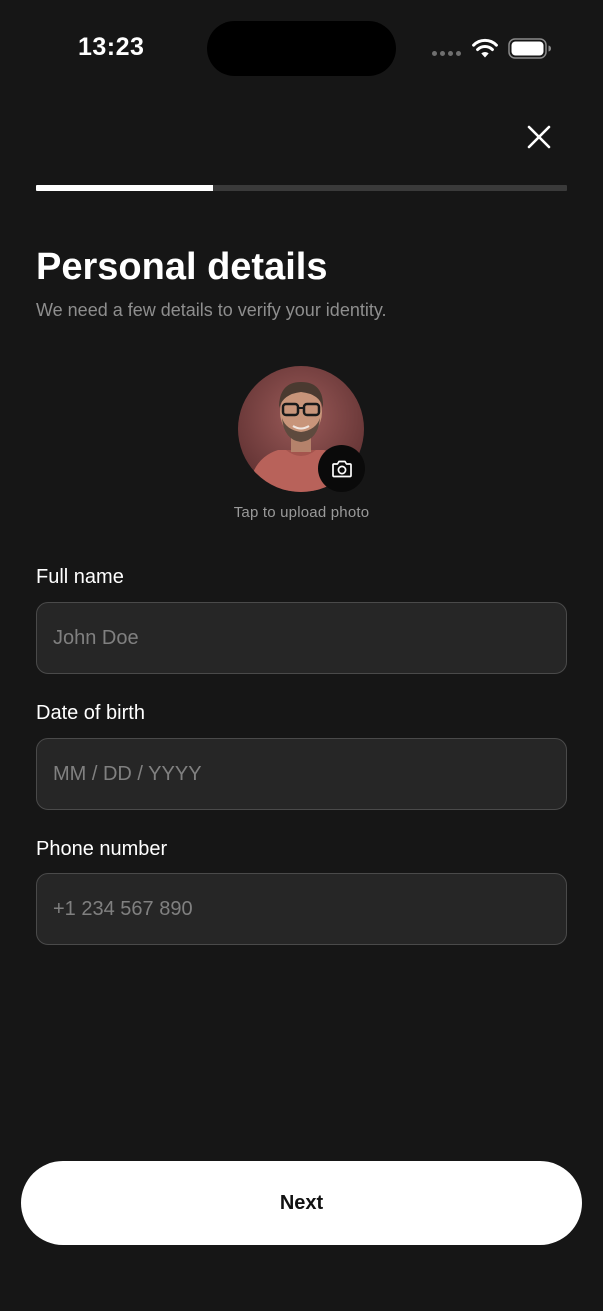  Describe the element at coordinates (301, 774) in the screenshot. I see `date-of-birth-input` at that location.